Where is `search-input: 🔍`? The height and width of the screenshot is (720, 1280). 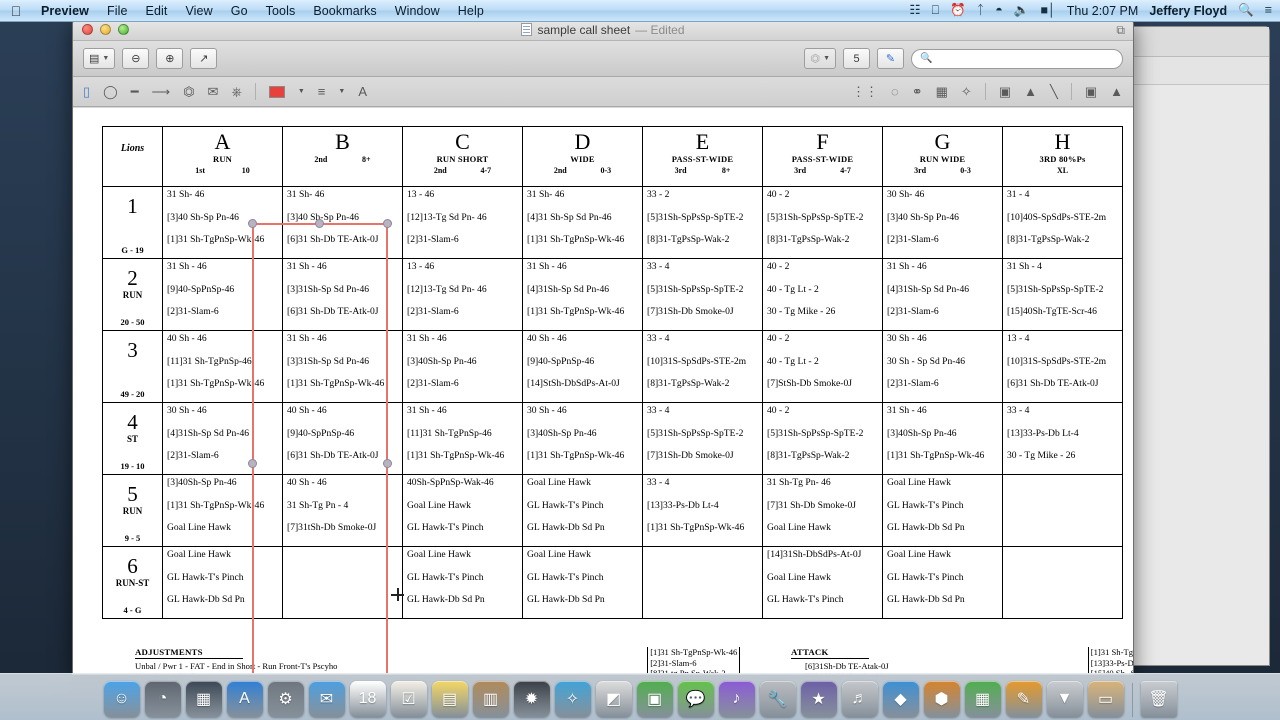 search-input: 🔍 is located at coordinates (1017, 58).